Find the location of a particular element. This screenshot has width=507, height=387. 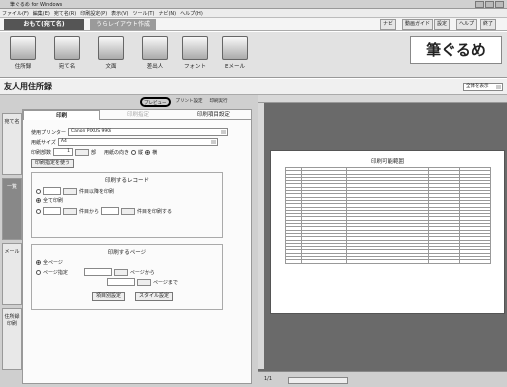

style-settings-button: スタイル設定 is located at coordinates (154, 296).